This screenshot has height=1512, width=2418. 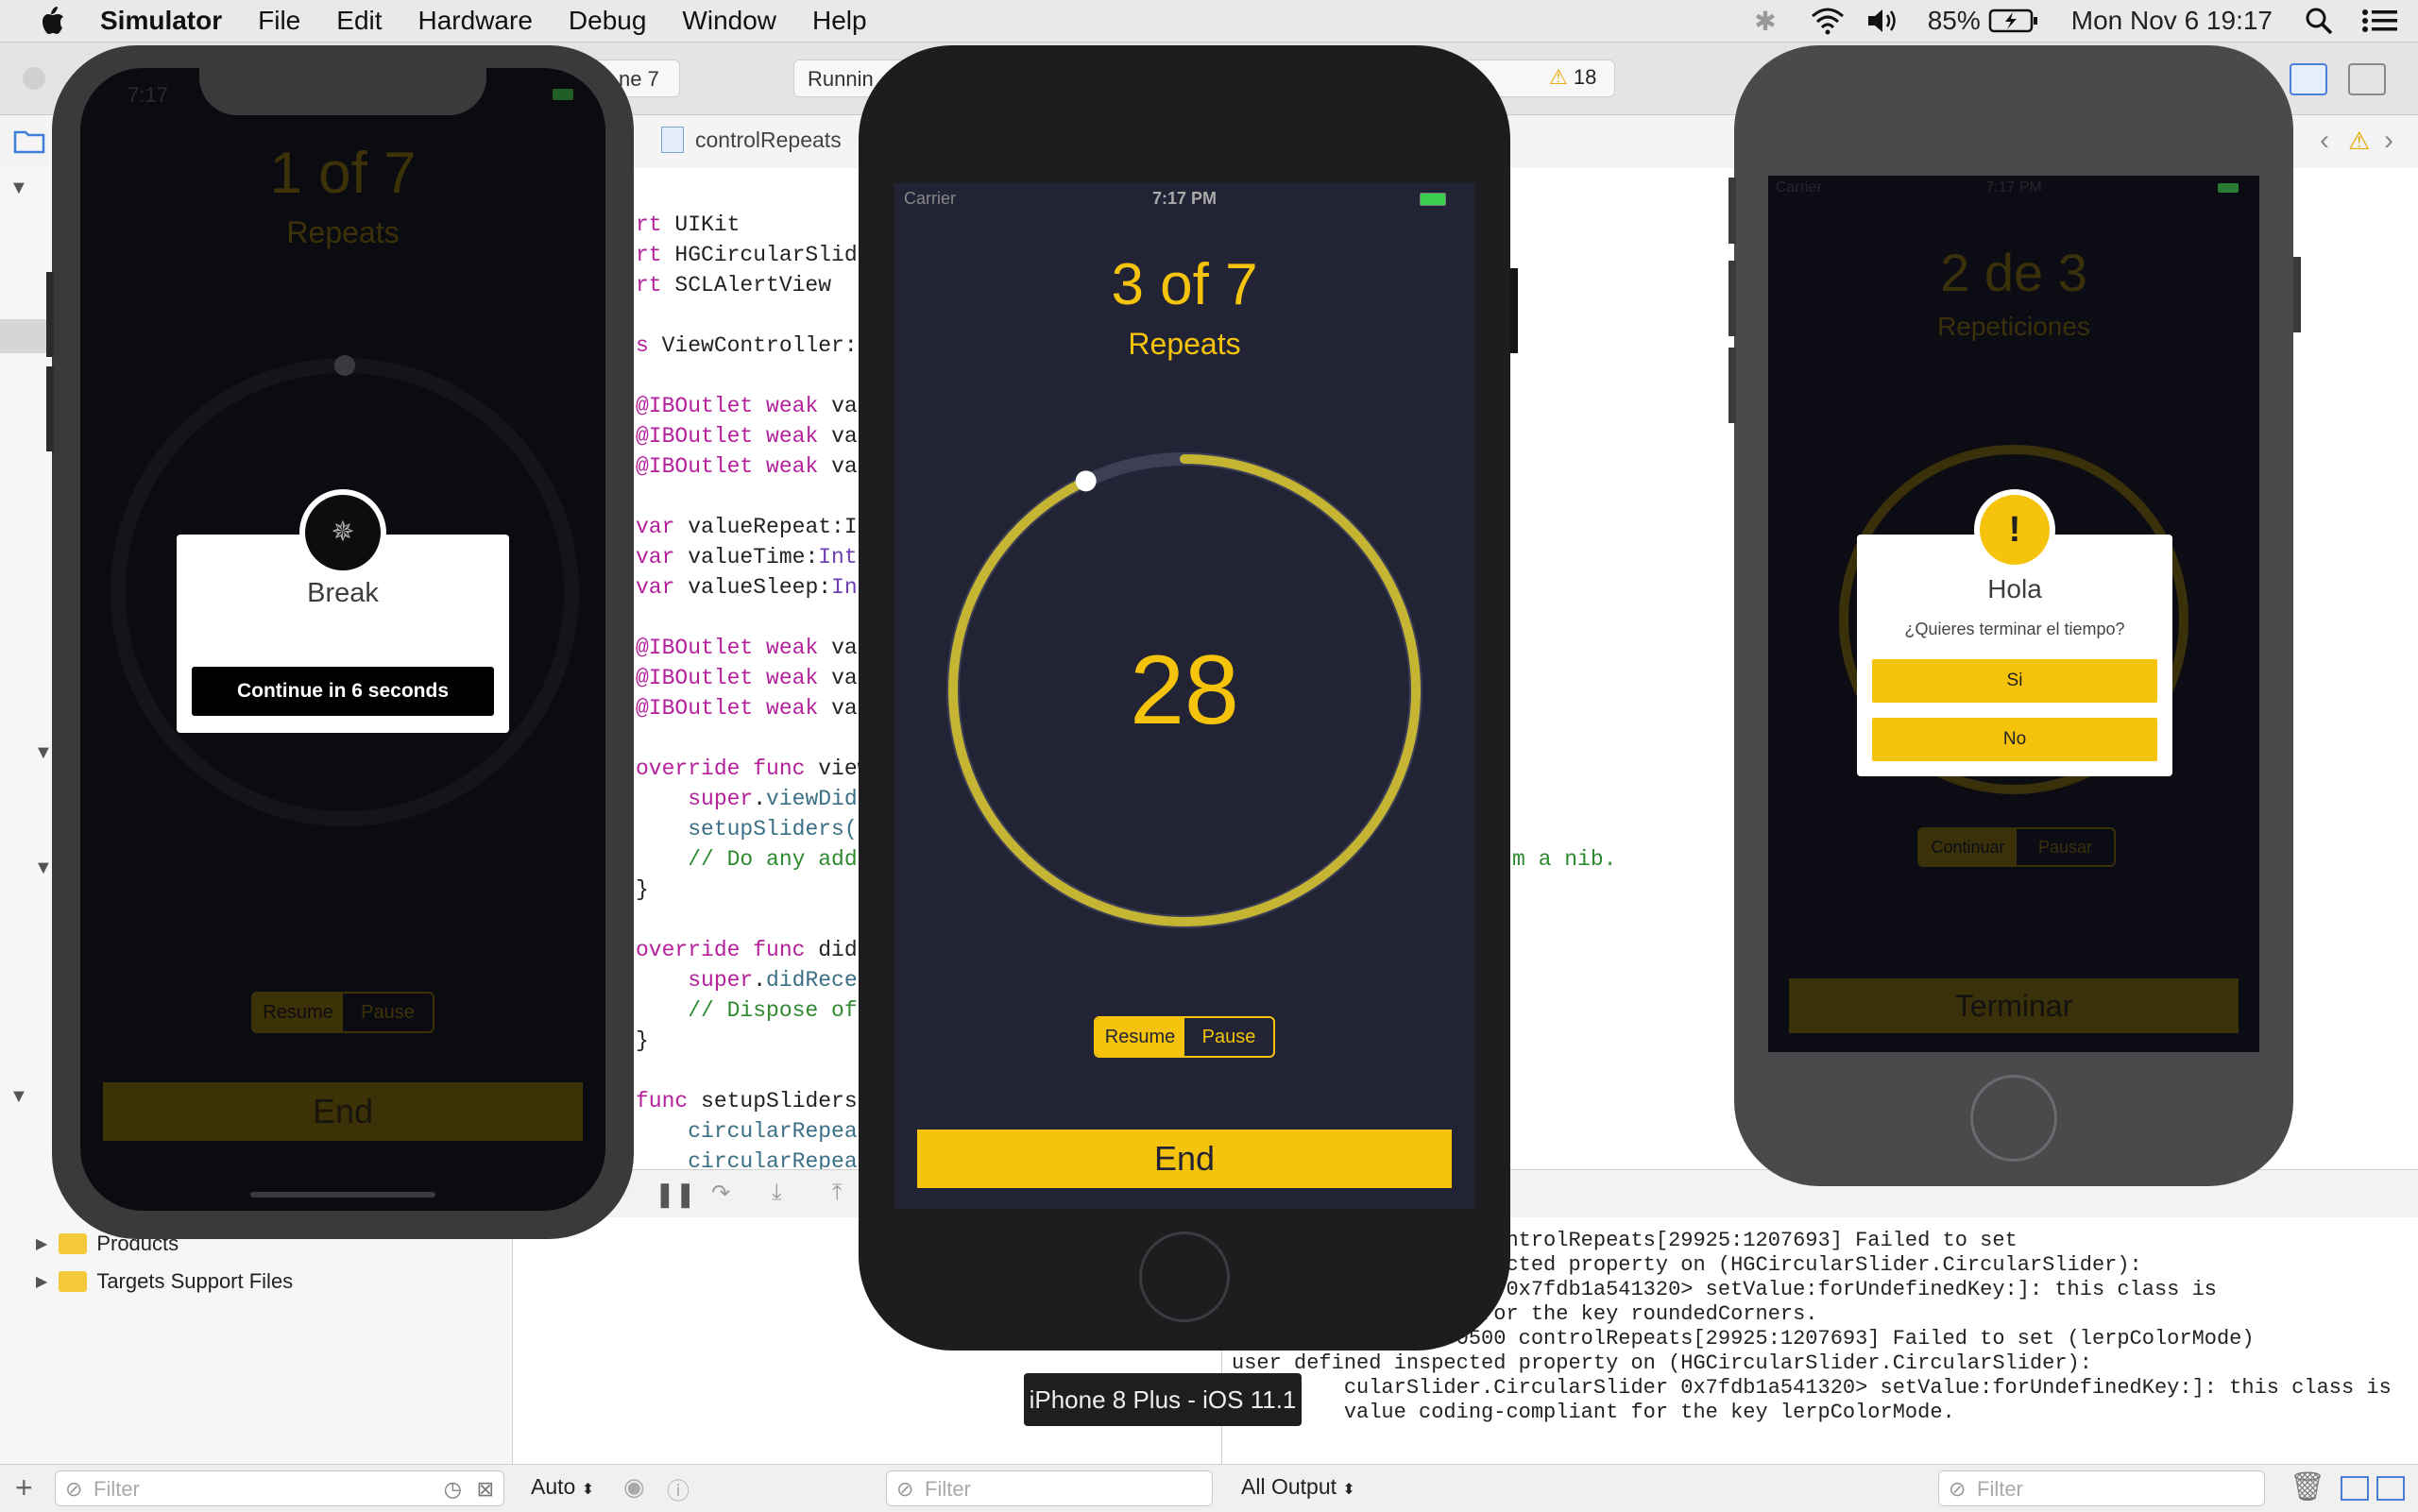 I want to click on no-button: No, so click(x=2014, y=739).